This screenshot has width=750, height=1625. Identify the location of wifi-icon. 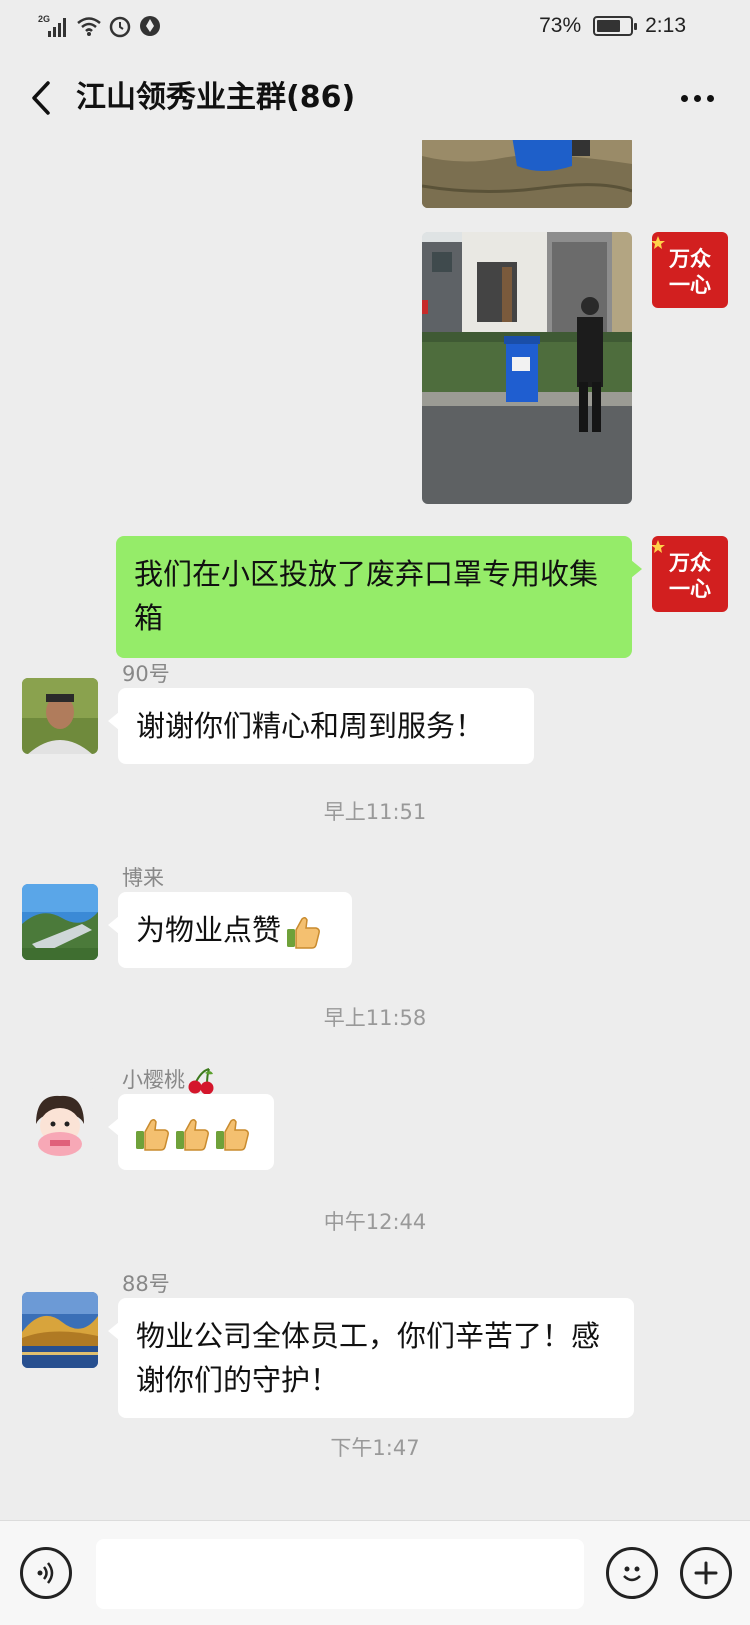
(89, 26).